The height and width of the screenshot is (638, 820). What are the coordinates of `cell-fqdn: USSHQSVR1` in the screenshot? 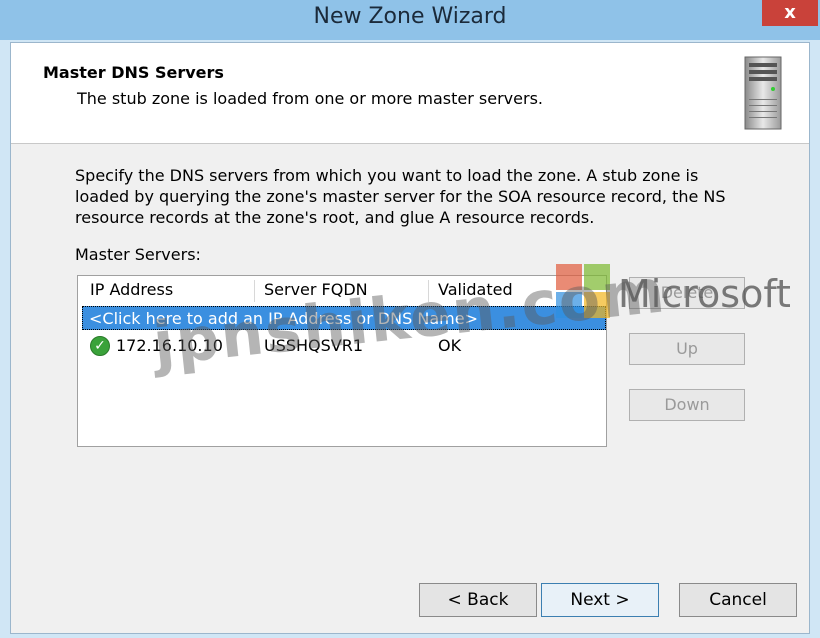 It's located at (314, 345).